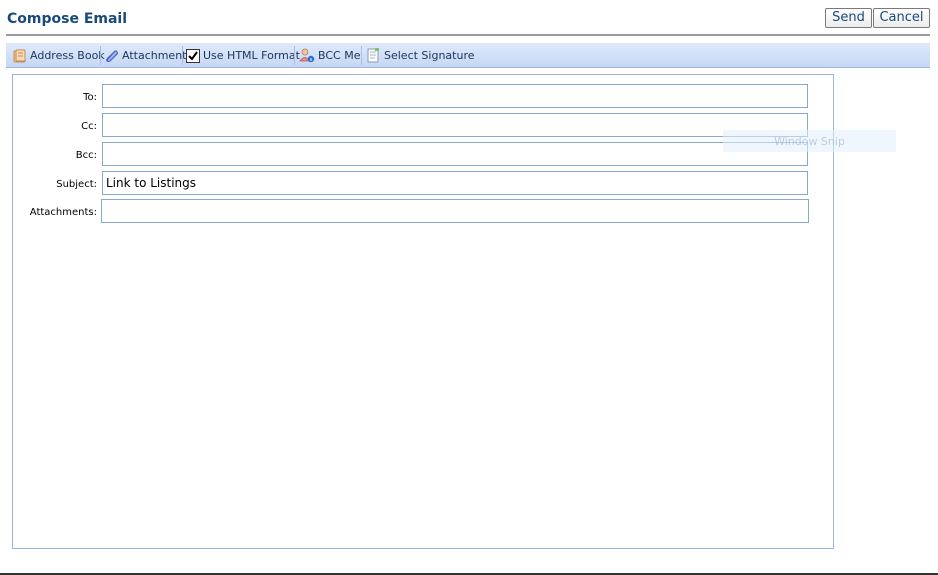 This screenshot has height=575, width=938. Describe the element at coordinates (901, 18) in the screenshot. I see `cancel-button: Cancel` at that location.